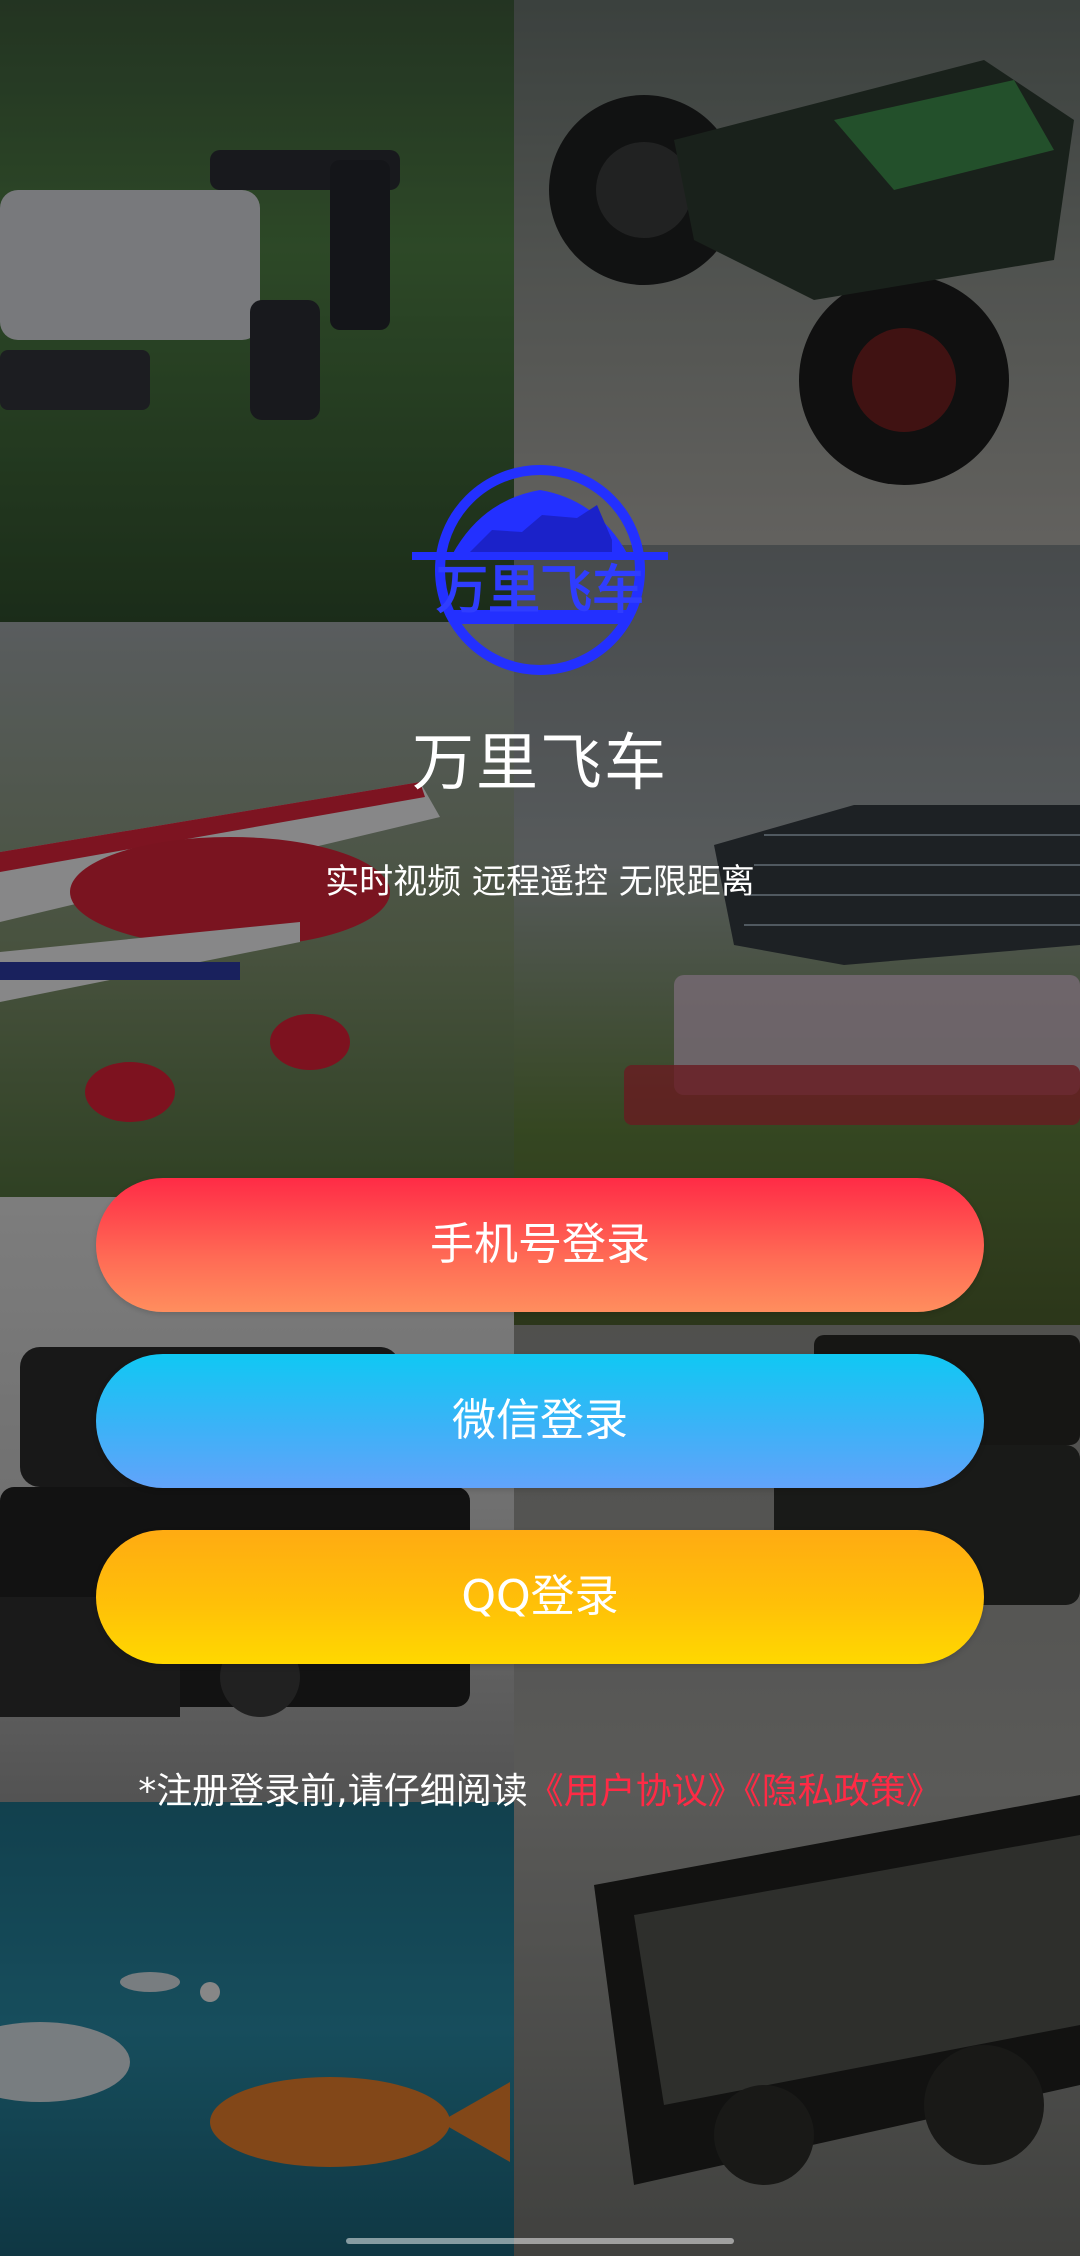 The height and width of the screenshot is (2256, 1080). Describe the element at coordinates (540, 1597) in the screenshot. I see `qq-login-button: QQ登录` at that location.